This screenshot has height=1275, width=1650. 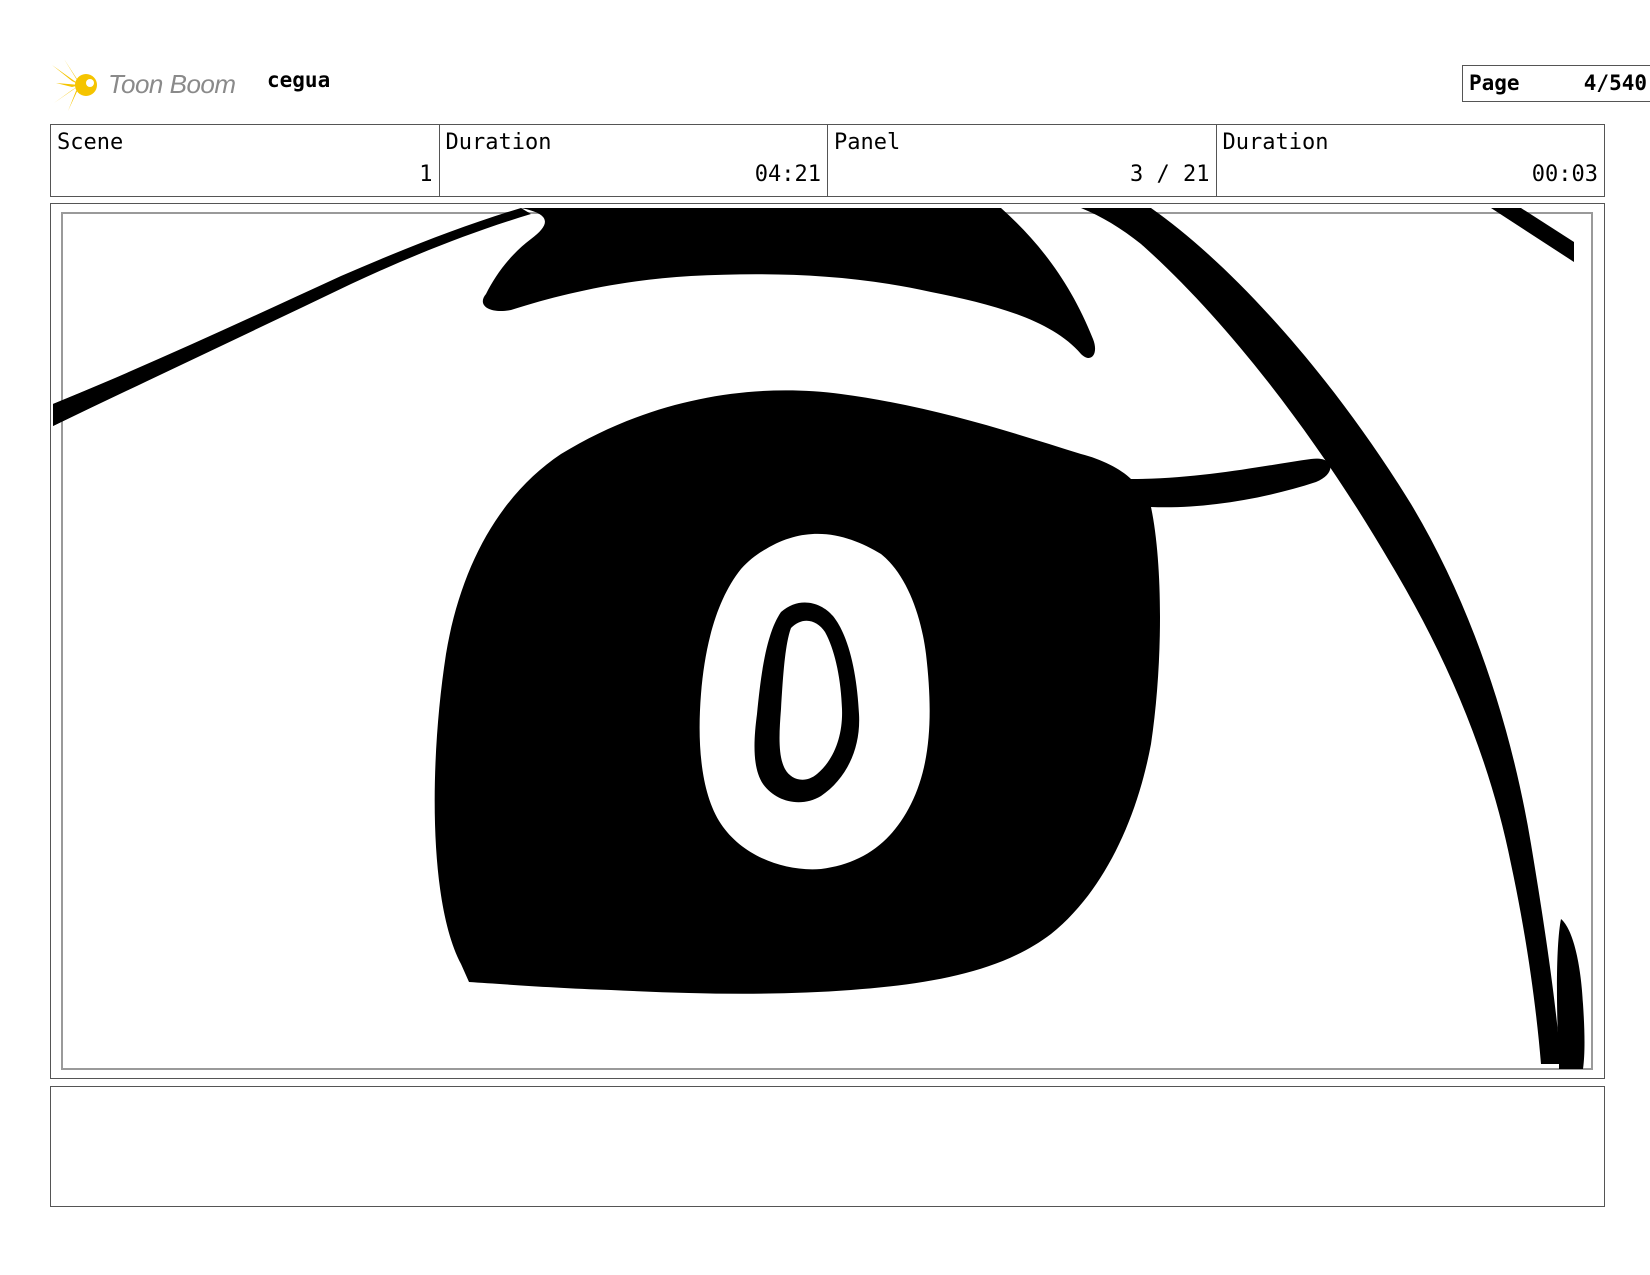 I want to click on brow-line, so click(x=287, y=319).